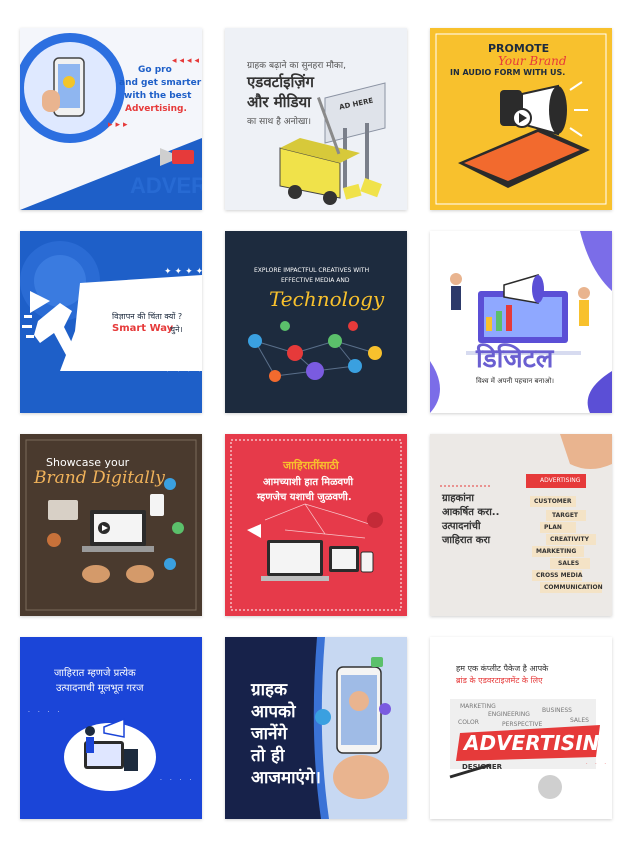 This screenshot has height=848, width=632. What do you see at coordinates (297, 66) in the screenshot?
I see `line-1: ग्राहक बढ़ाने का सुनहरा मौका,` at bounding box center [297, 66].